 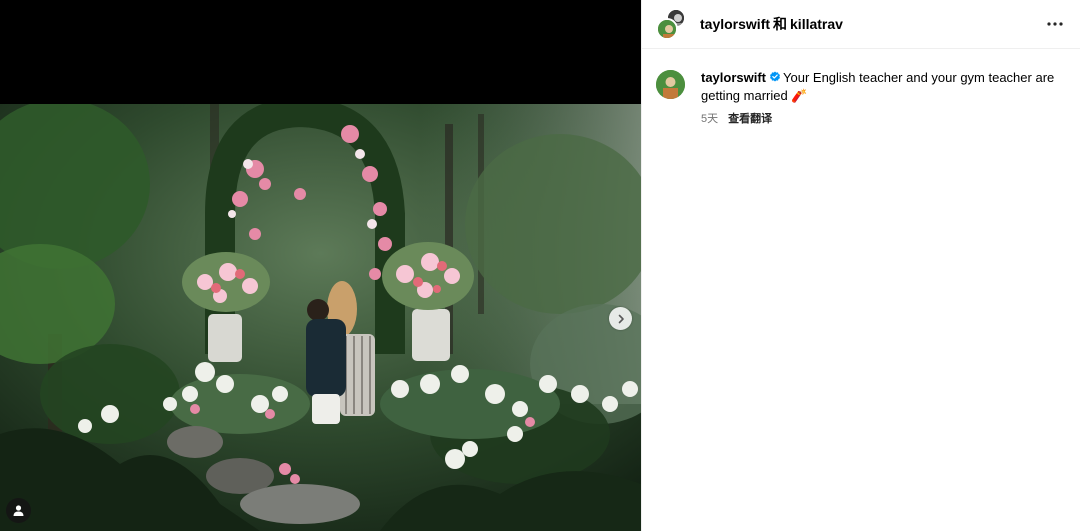 I want to click on post-age: 5天, so click(x=709, y=118).